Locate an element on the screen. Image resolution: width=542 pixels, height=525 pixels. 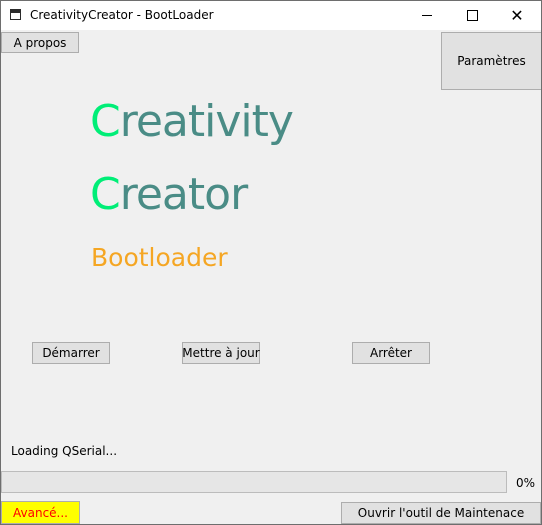
minimize-button is located at coordinates (427, 15).